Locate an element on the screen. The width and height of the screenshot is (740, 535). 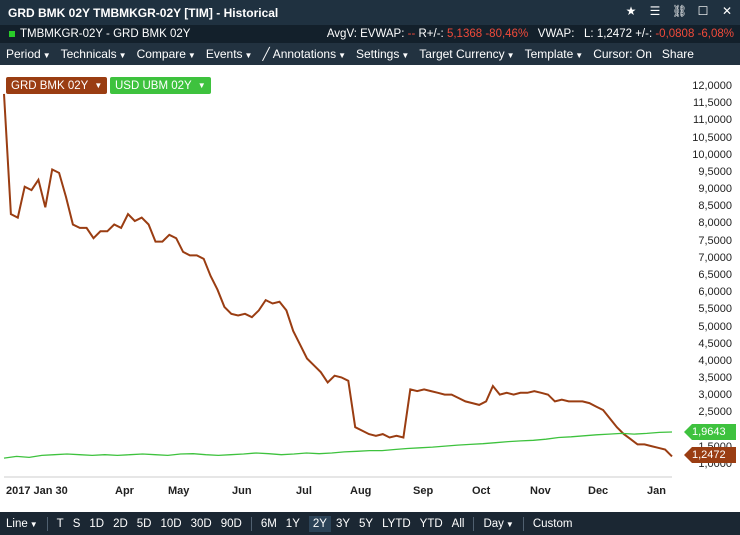
legend-series-grd-label: GRD BMK 02Y is located at coordinates (50, 85).